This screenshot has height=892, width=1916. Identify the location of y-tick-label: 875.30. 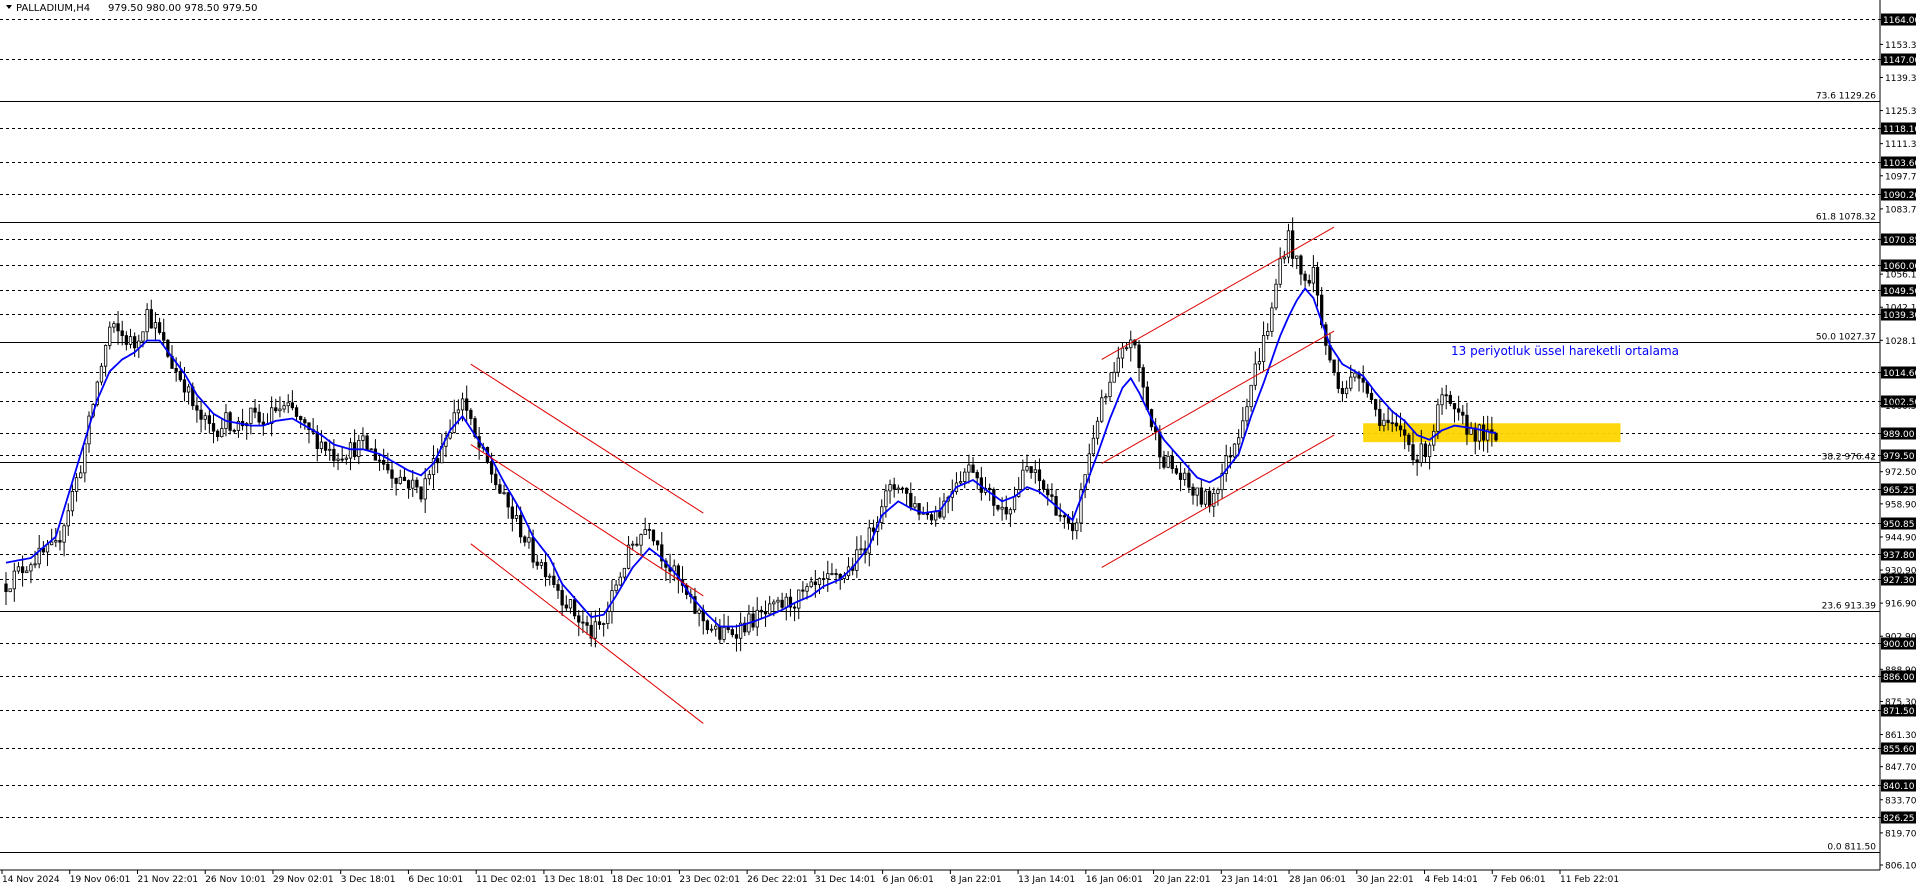
(1900, 703).